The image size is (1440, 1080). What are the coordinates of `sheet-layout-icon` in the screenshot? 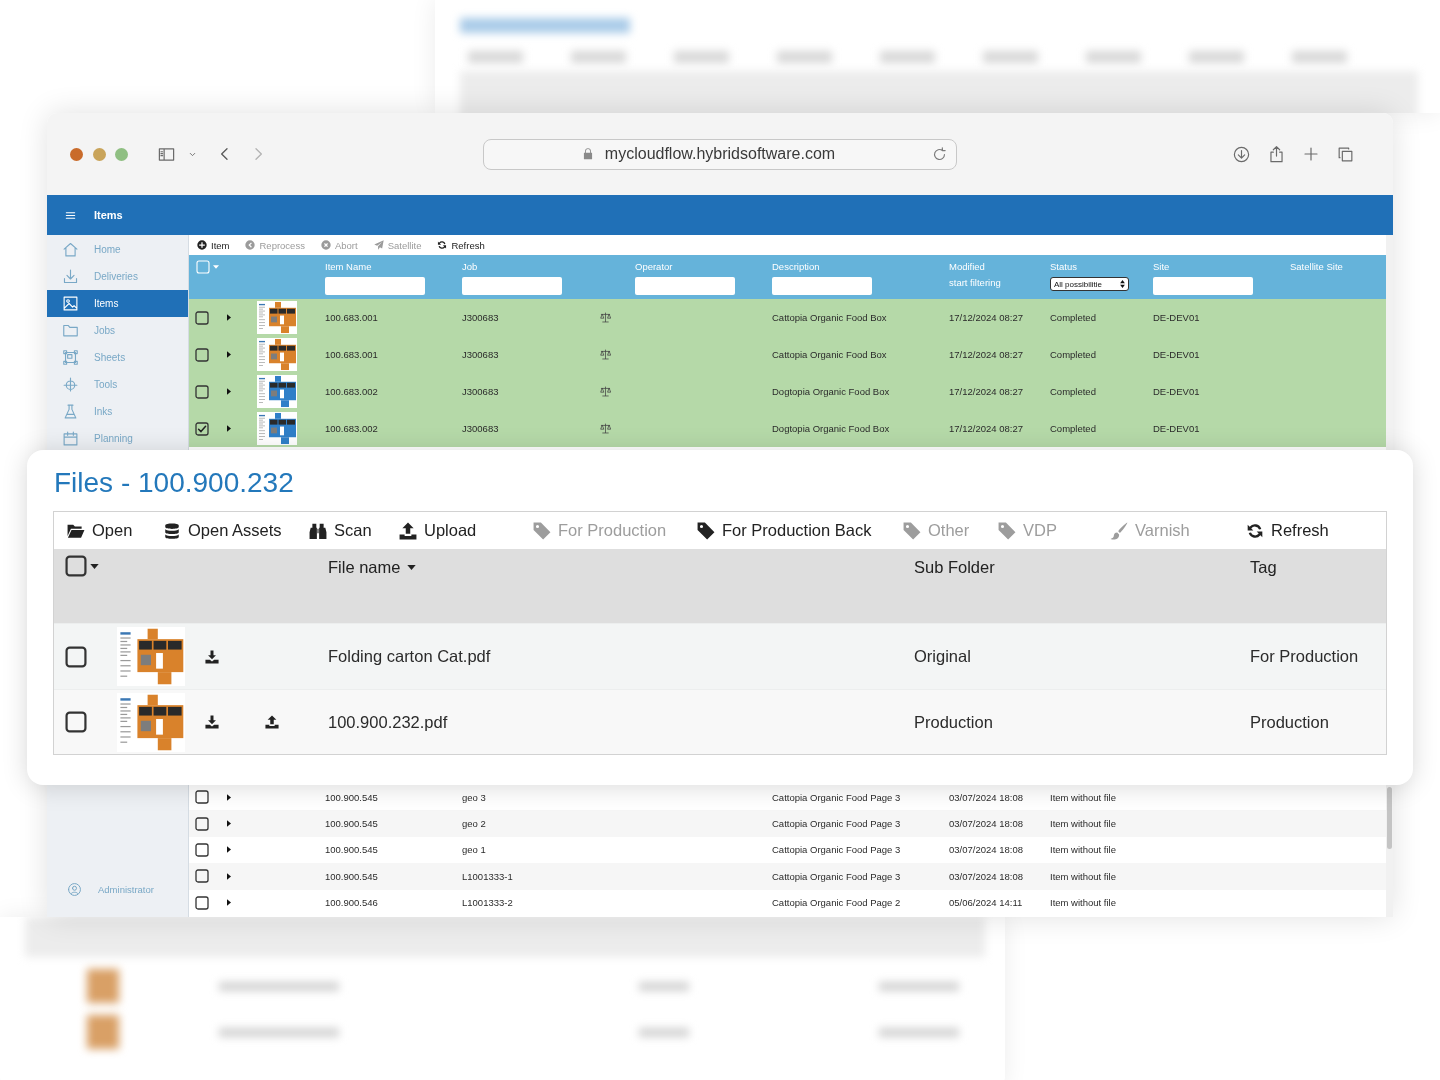 It's located at (70, 357).